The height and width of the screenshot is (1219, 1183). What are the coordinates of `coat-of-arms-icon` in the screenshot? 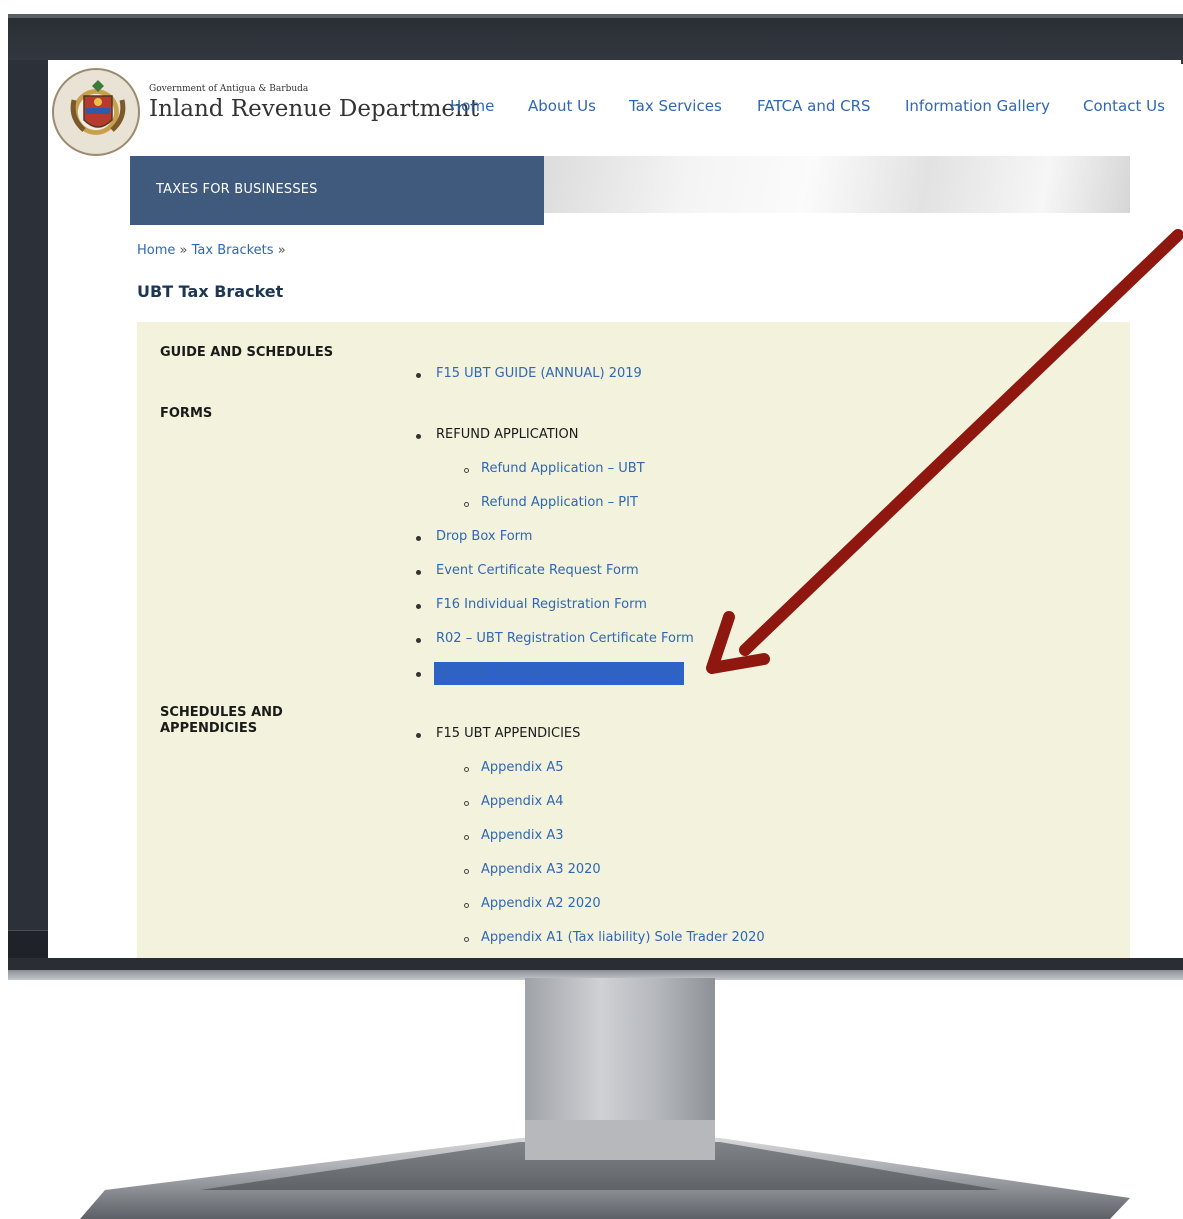 It's located at (98, 106).